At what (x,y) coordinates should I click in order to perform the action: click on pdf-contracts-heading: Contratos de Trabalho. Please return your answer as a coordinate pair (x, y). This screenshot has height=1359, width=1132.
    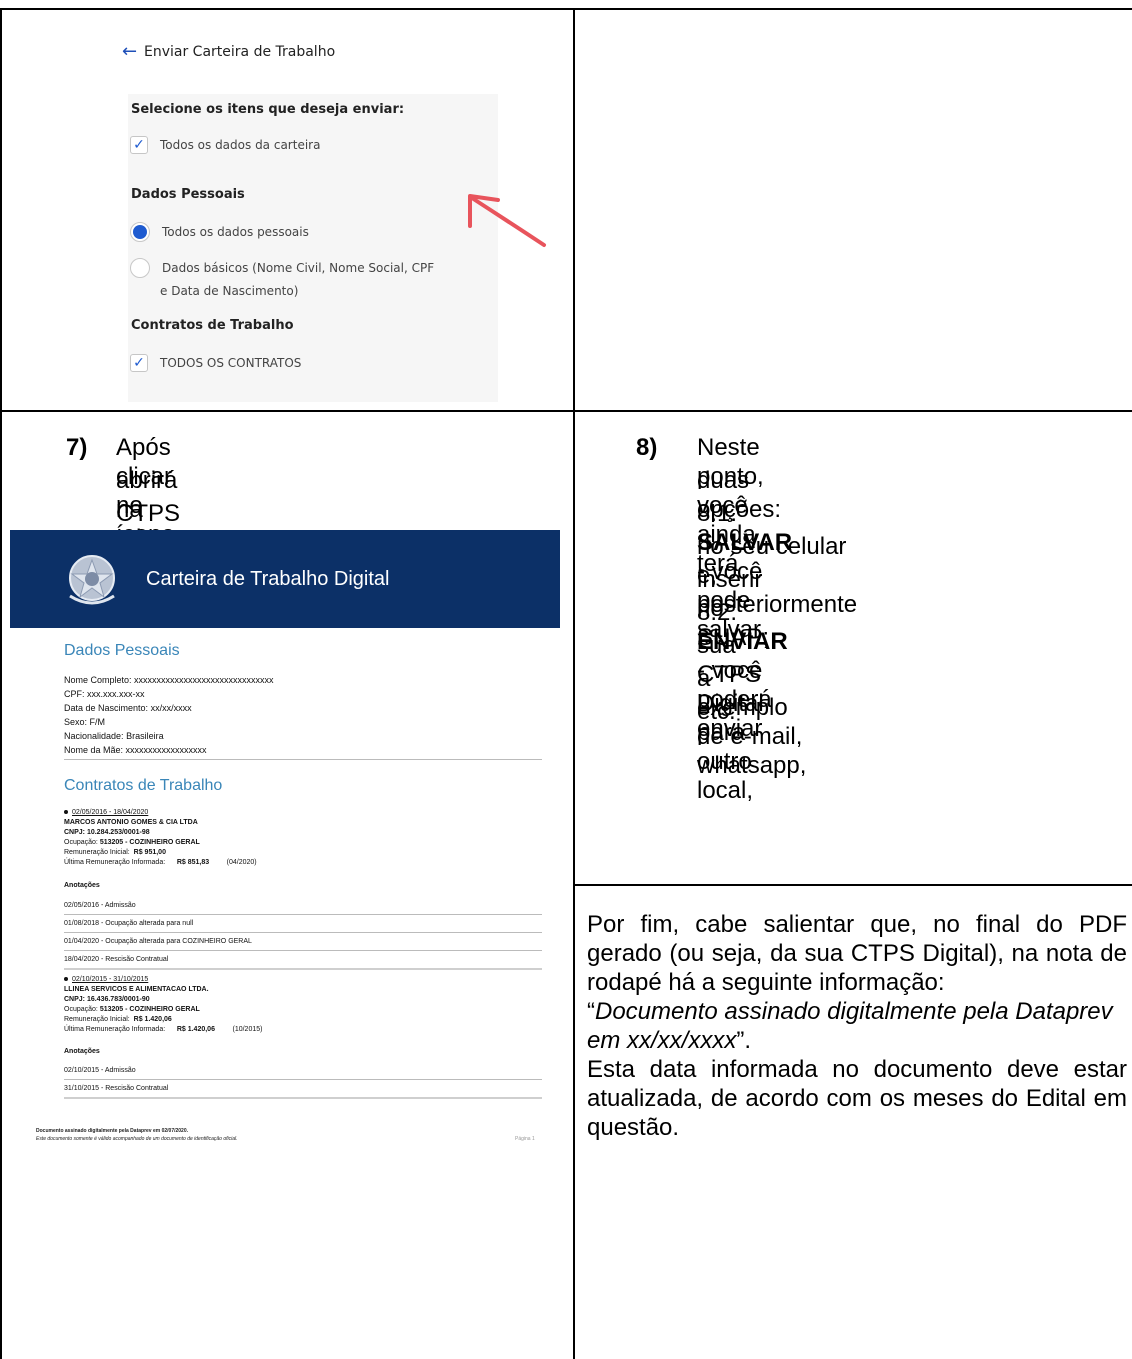
    Looking at the image, I should click on (143, 785).